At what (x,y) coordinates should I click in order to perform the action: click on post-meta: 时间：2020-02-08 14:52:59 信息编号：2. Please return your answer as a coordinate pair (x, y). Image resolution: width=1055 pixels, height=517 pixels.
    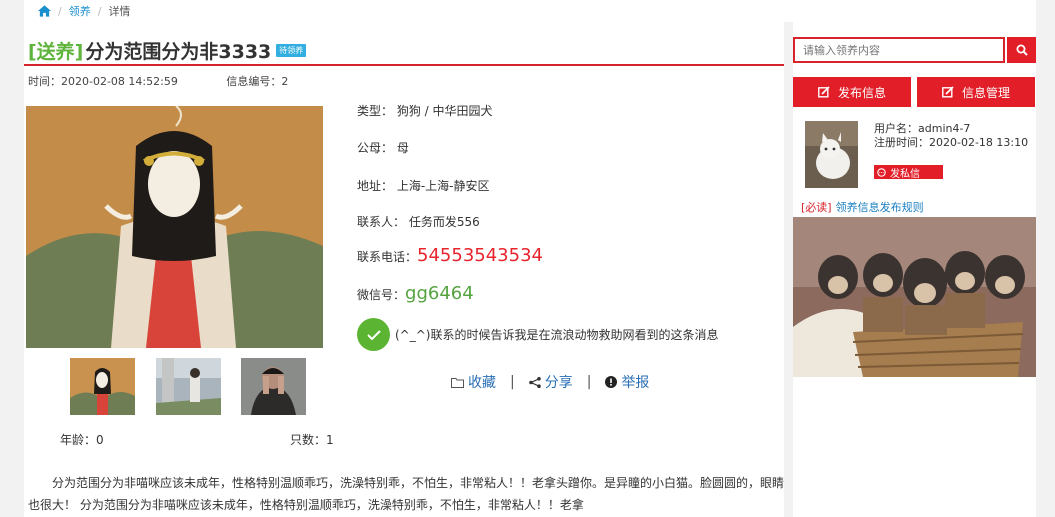
    Looking at the image, I should click on (180, 81).